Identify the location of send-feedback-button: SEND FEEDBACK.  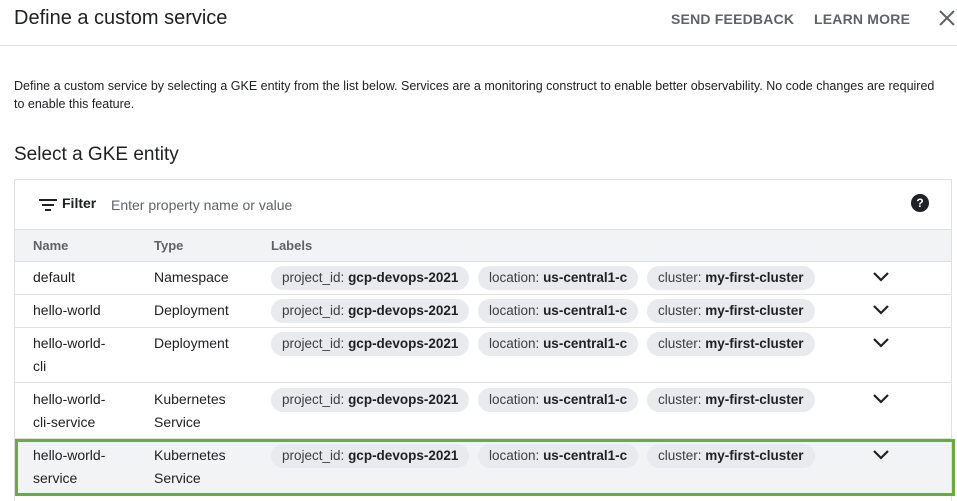
(732, 19).